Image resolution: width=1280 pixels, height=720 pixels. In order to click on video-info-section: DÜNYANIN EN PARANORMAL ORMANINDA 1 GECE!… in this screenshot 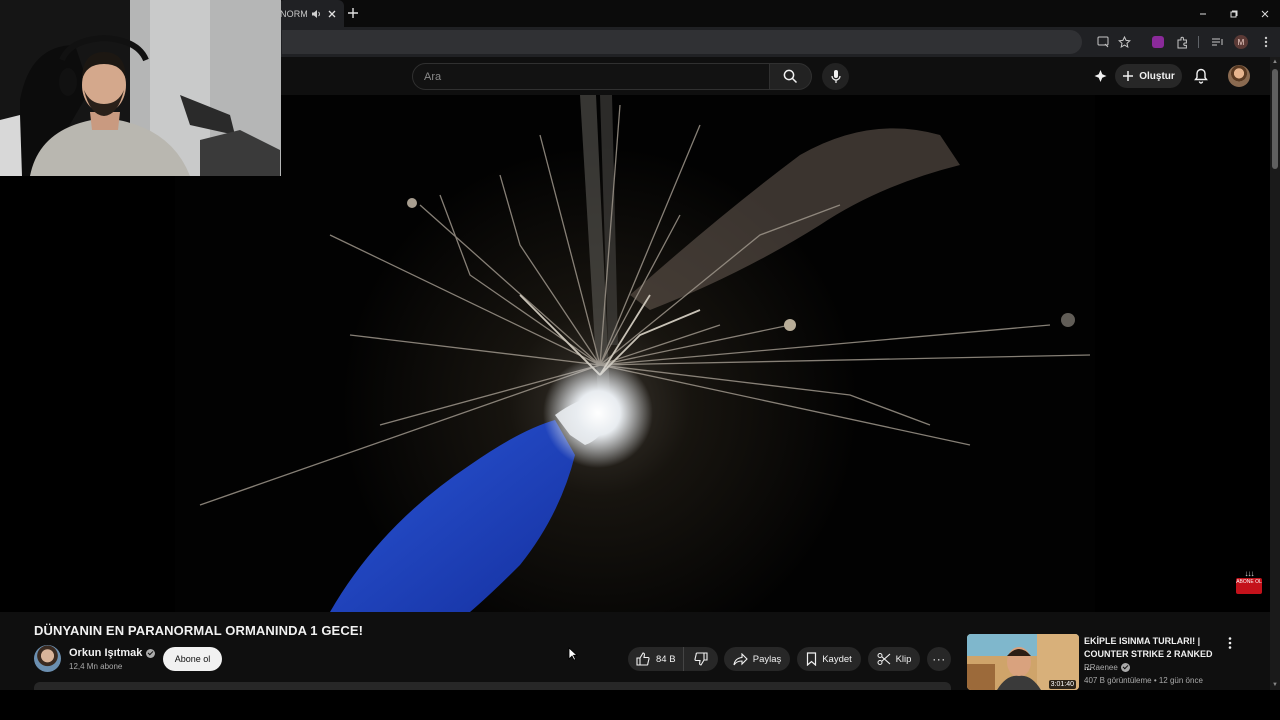, I will do `click(635, 651)`.